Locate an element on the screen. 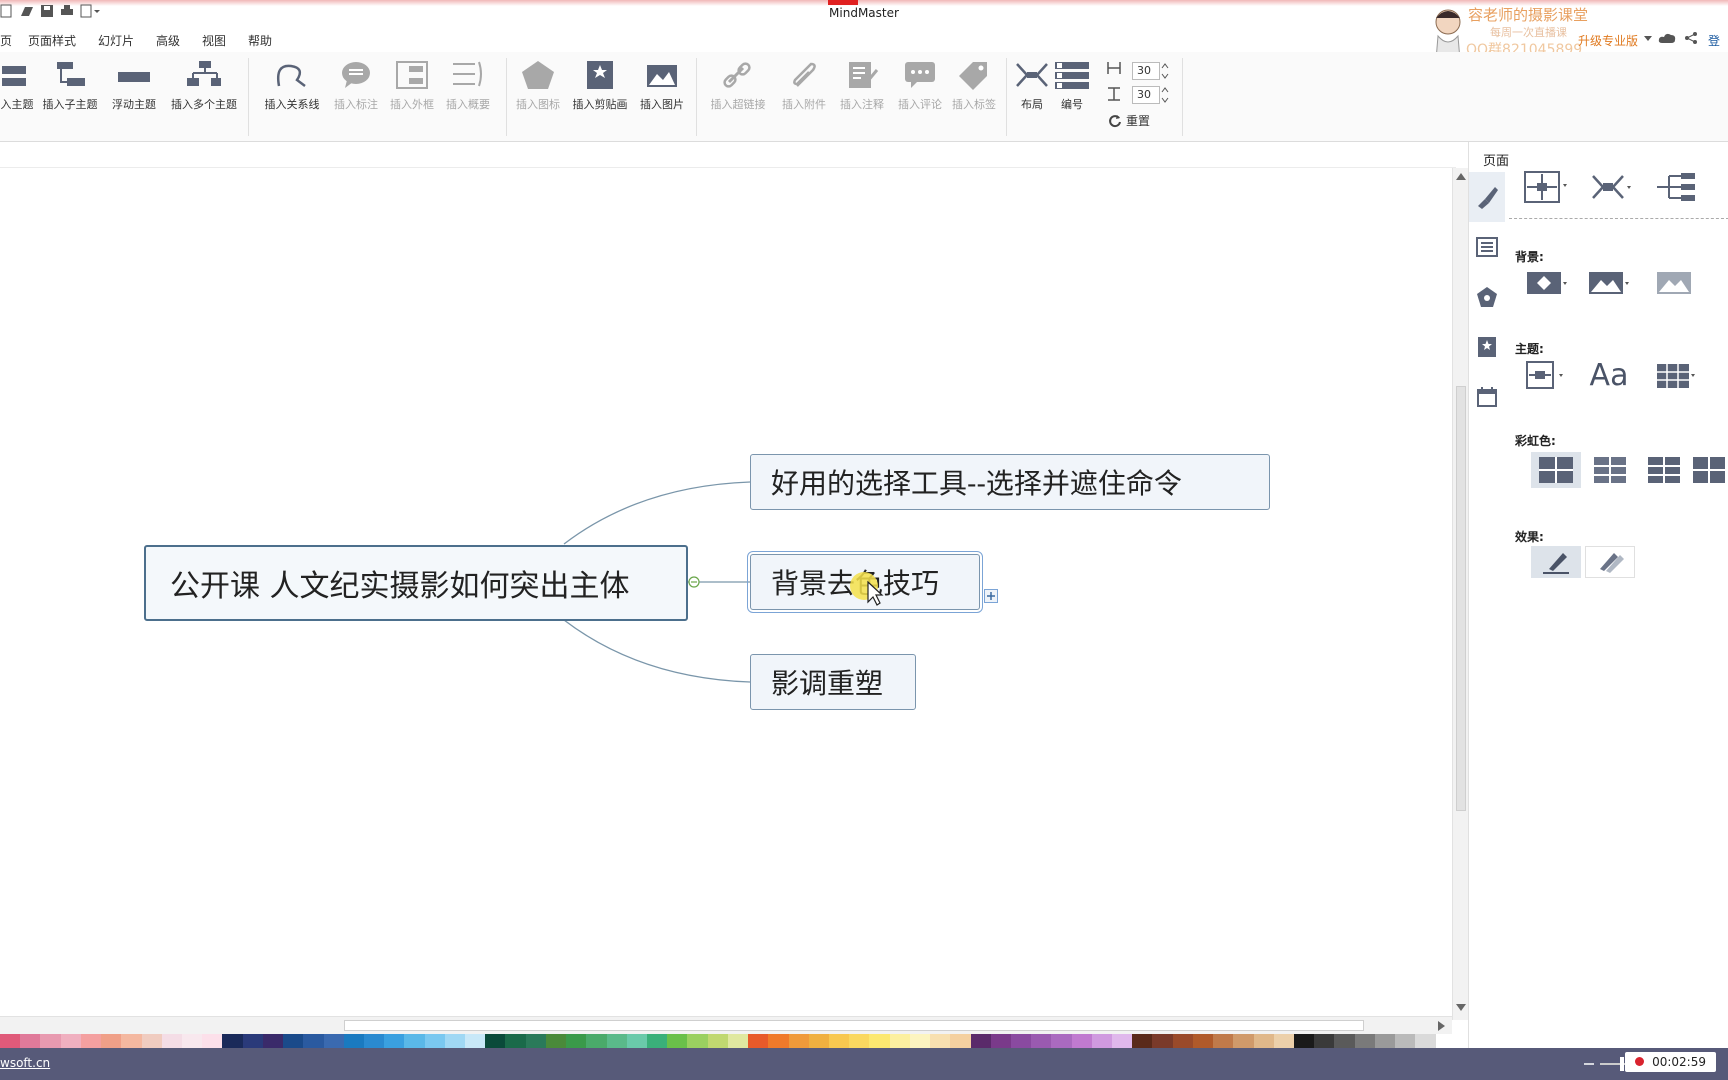 The height and width of the screenshot is (1080, 1728). menu-home: 页 is located at coordinates (6, 40).